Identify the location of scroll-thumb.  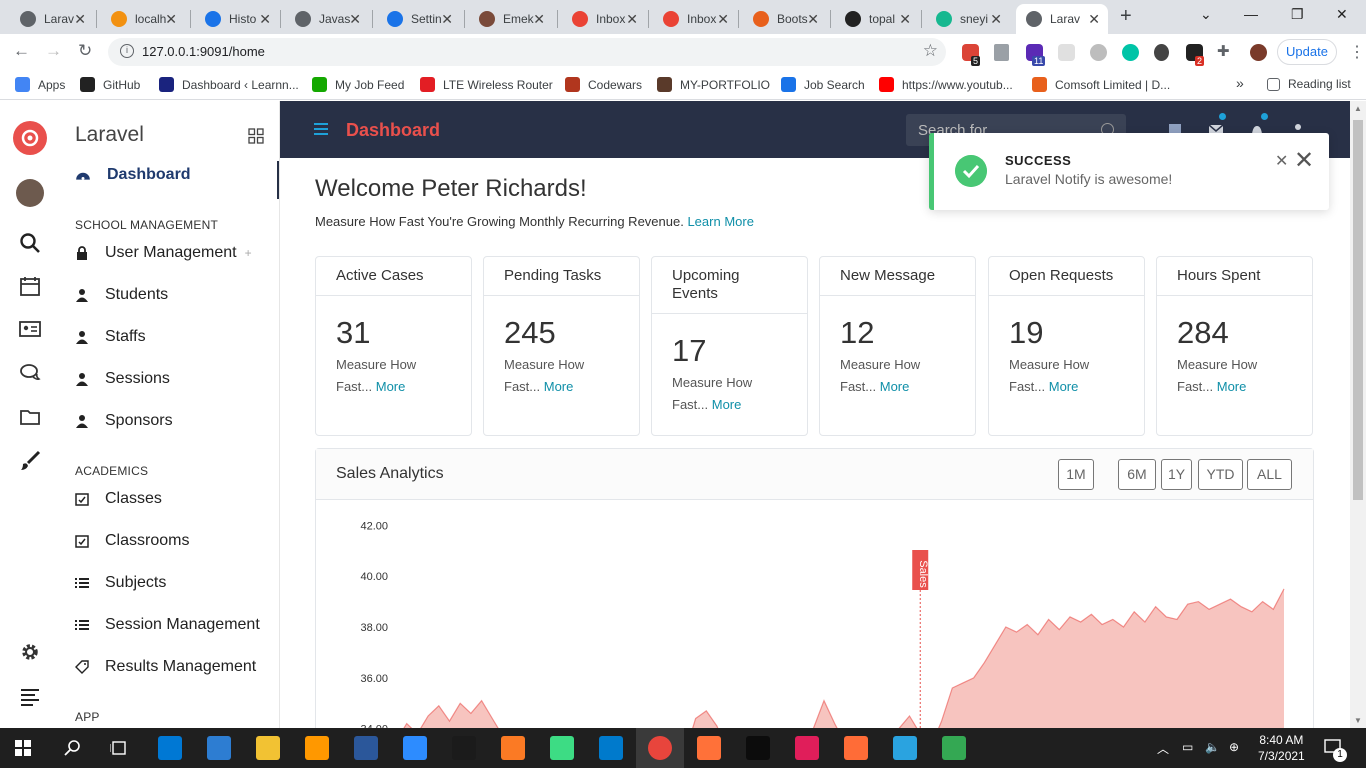
(1358, 310).